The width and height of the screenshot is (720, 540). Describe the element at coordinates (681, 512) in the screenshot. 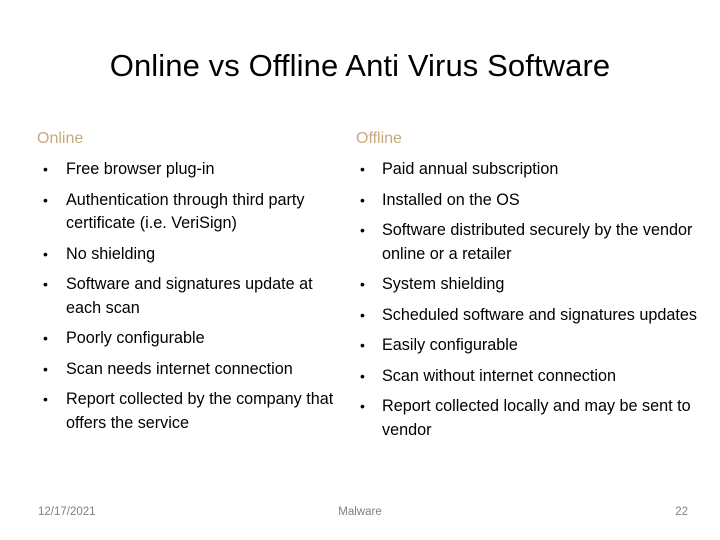

I see `slide-number: 22` at that location.